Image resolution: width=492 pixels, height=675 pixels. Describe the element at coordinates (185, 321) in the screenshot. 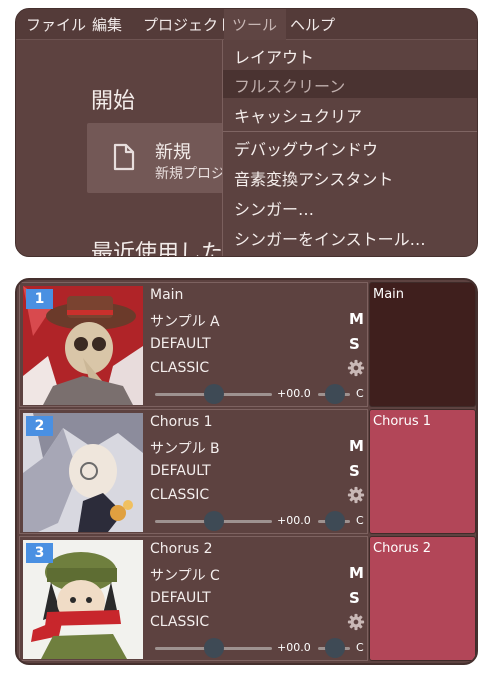

I see `singer-selector: サンプル A` at that location.